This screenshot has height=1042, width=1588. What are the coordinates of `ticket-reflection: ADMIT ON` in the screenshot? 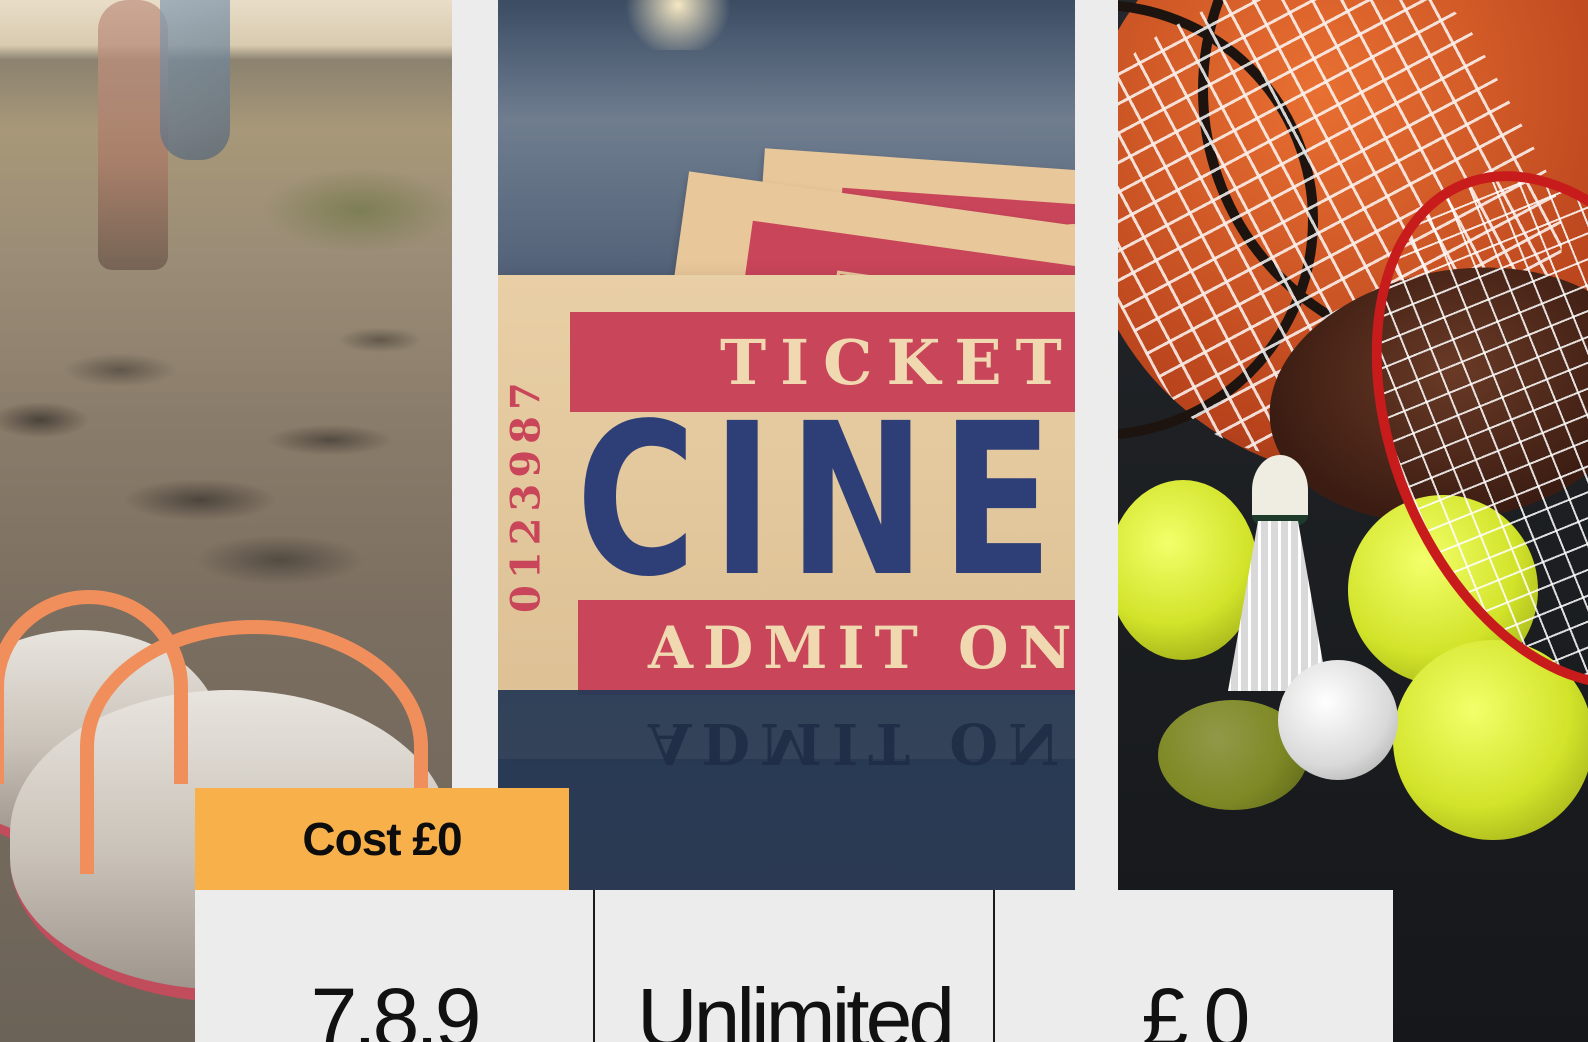 It's located at (786, 790).